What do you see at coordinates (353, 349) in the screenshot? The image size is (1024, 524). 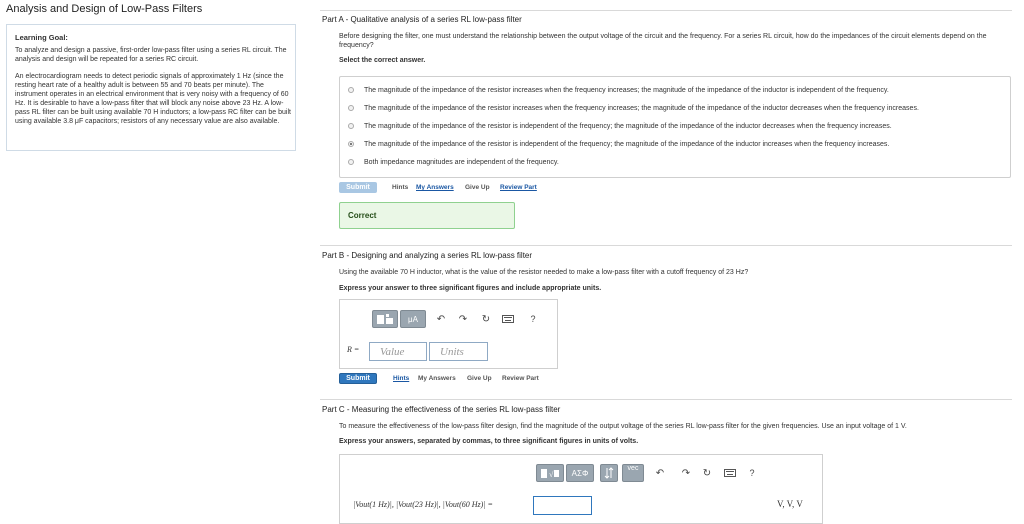 I see `variable-label: R =` at bounding box center [353, 349].